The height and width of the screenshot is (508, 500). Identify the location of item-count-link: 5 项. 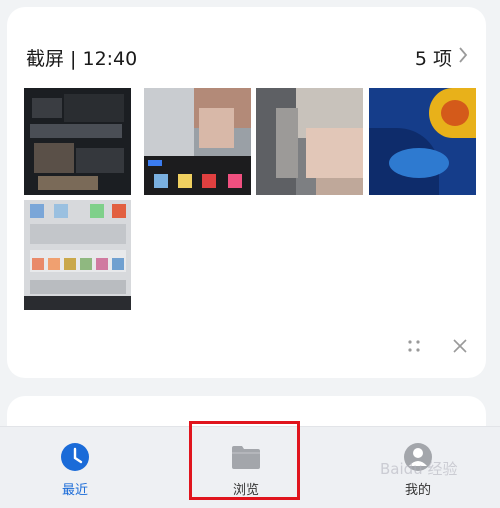
(441, 57).